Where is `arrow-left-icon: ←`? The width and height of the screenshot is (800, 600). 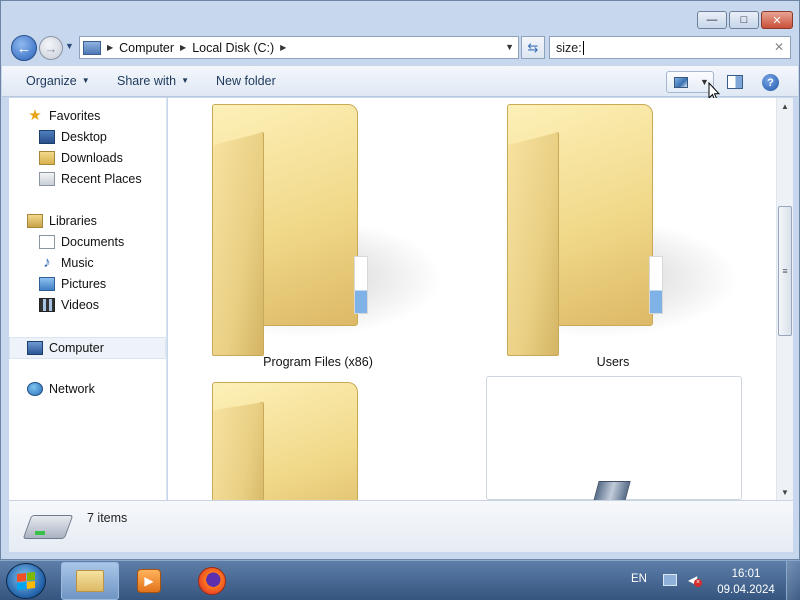
arrow-left-icon: ← is located at coordinates (24, 48).